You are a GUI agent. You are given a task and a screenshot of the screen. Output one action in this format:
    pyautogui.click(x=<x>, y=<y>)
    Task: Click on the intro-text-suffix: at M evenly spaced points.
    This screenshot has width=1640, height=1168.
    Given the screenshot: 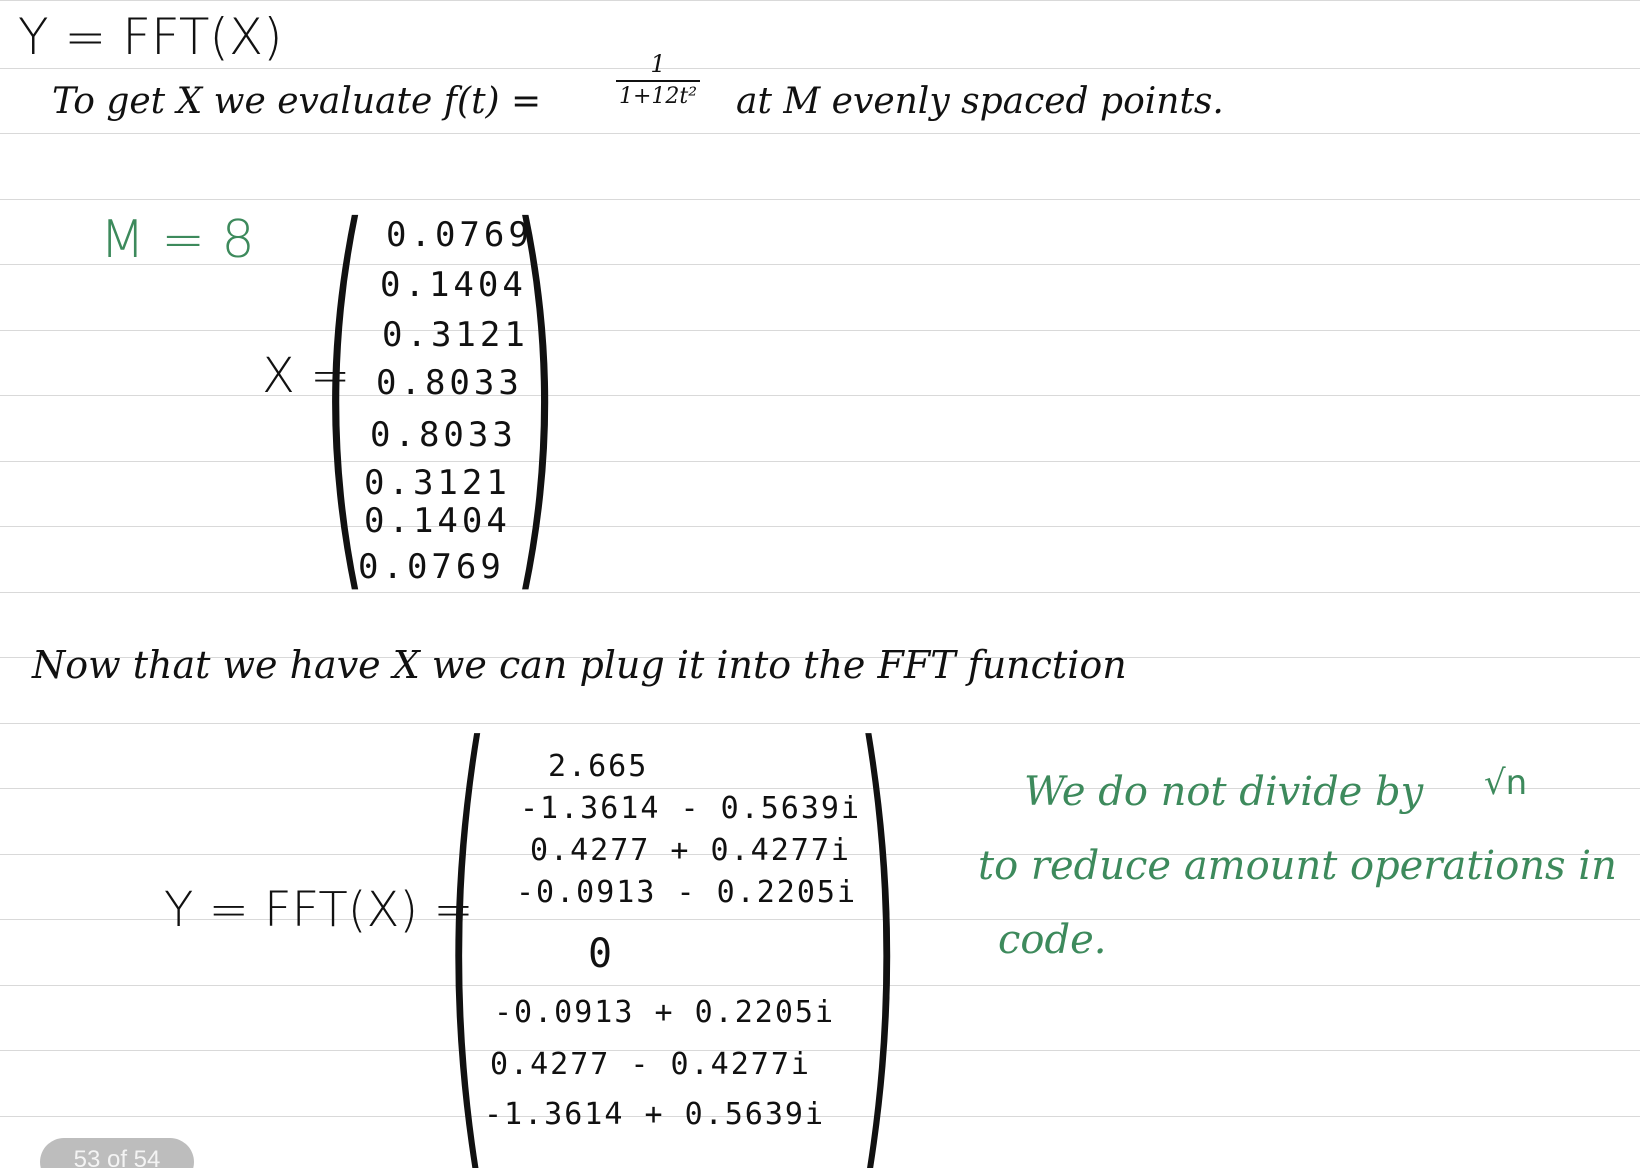 What is the action you would take?
    pyautogui.click(x=980, y=101)
    